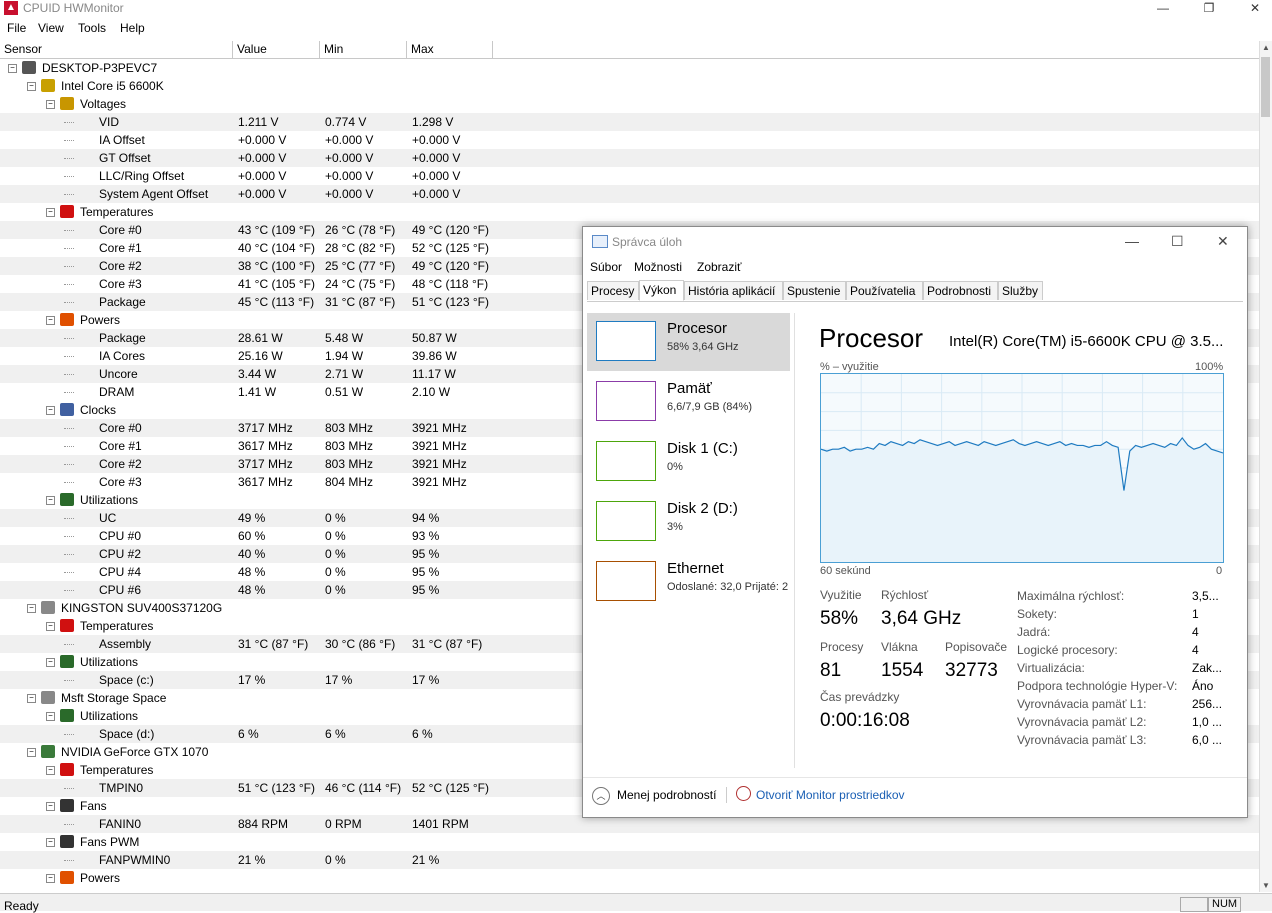 The width and height of the screenshot is (1272, 913). What do you see at coordinates (688, 522) in the screenshot?
I see `perf-item-3: Disk 2 (D:) 3%` at bounding box center [688, 522].